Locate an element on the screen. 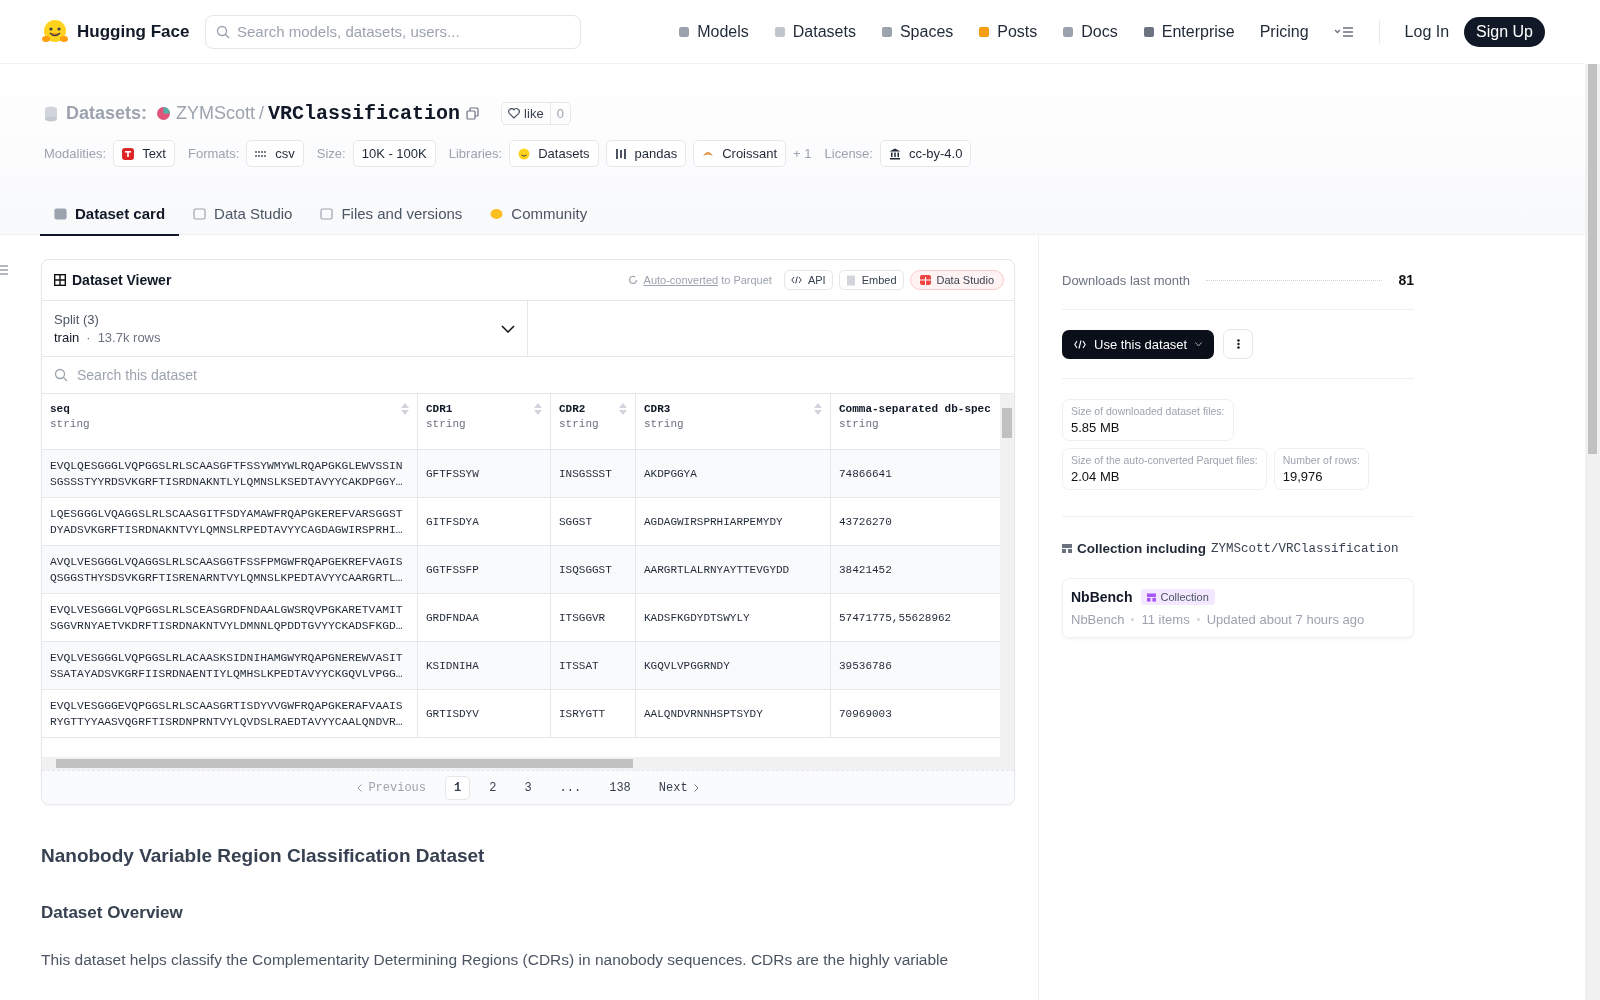 The width and height of the screenshot is (1600, 1000). page-link: 1 is located at coordinates (458, 787).